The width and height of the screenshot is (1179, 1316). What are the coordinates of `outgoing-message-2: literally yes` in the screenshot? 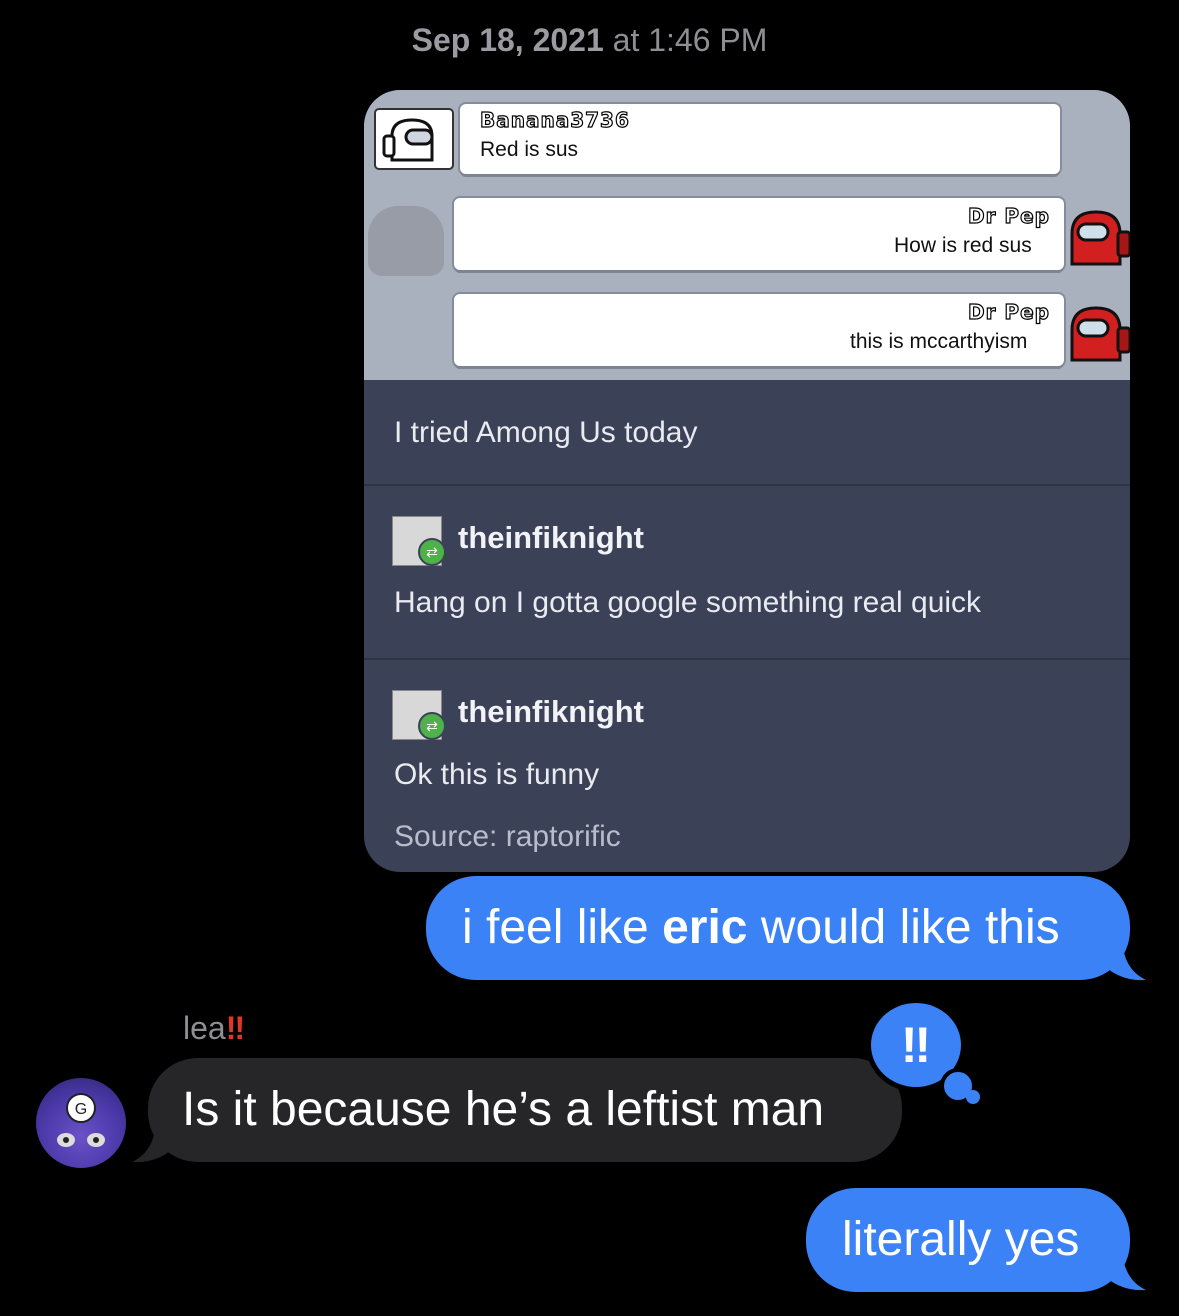 It's located at (968, 1240).